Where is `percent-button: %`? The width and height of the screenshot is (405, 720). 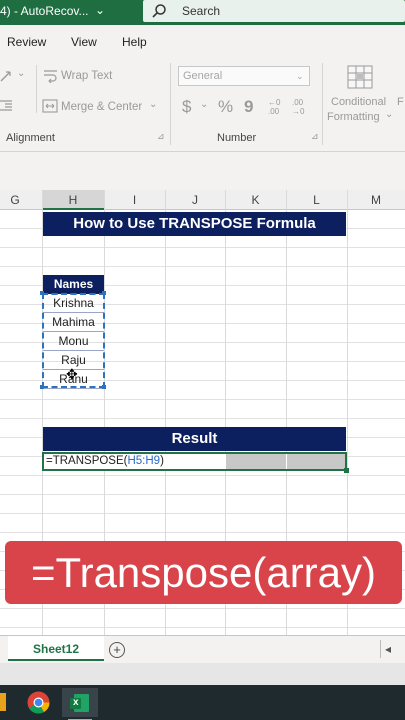
percent-button: % is located at coordinates (225, 107).